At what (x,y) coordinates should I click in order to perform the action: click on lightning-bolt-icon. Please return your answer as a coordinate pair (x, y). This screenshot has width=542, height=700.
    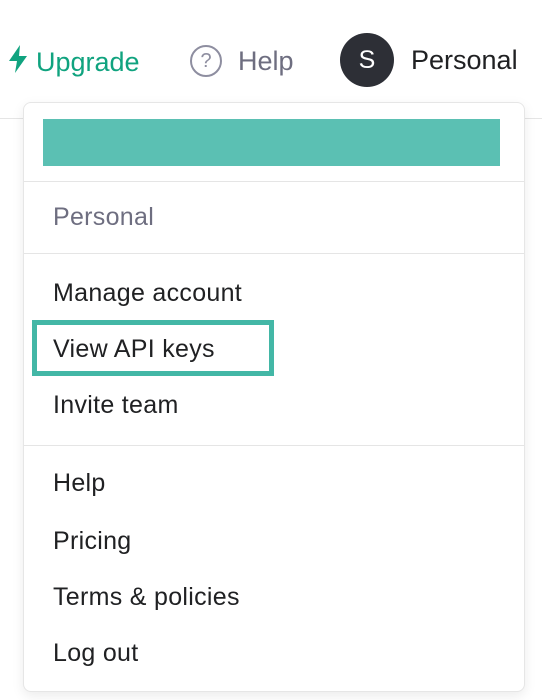
    Looking at the image, I should click on (22, 62).